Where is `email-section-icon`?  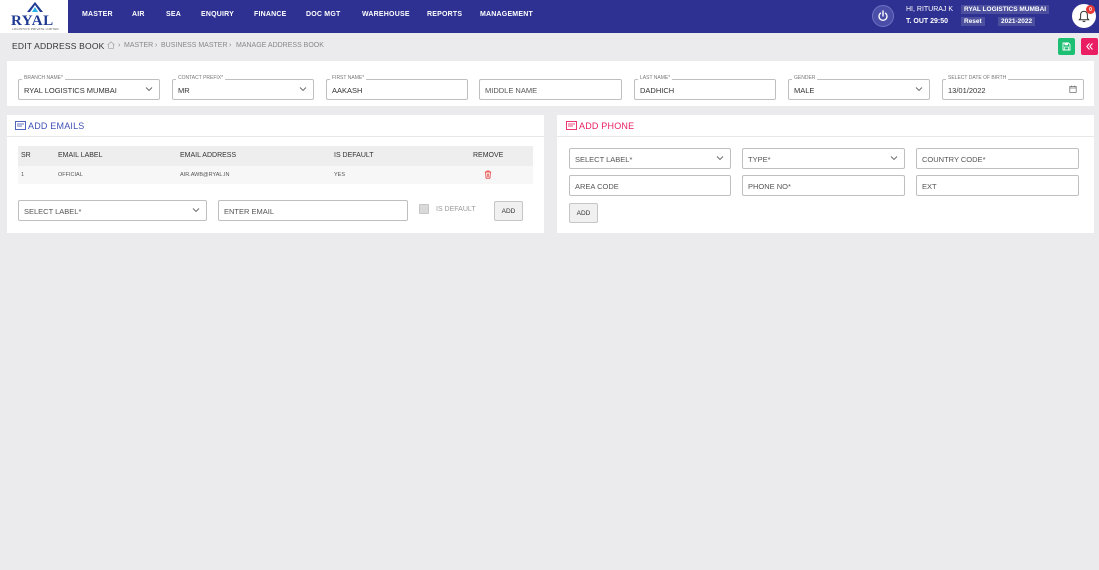 email-section-icon is located at coordinates (20, 125).